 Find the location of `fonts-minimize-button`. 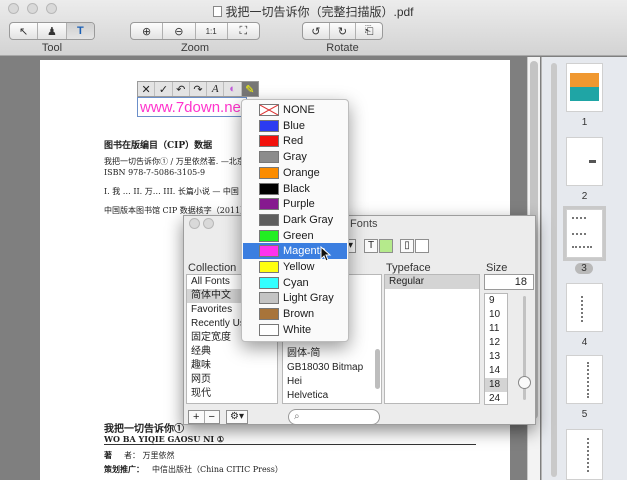

fonts-minimize-button is located at coordinates (208, 223).